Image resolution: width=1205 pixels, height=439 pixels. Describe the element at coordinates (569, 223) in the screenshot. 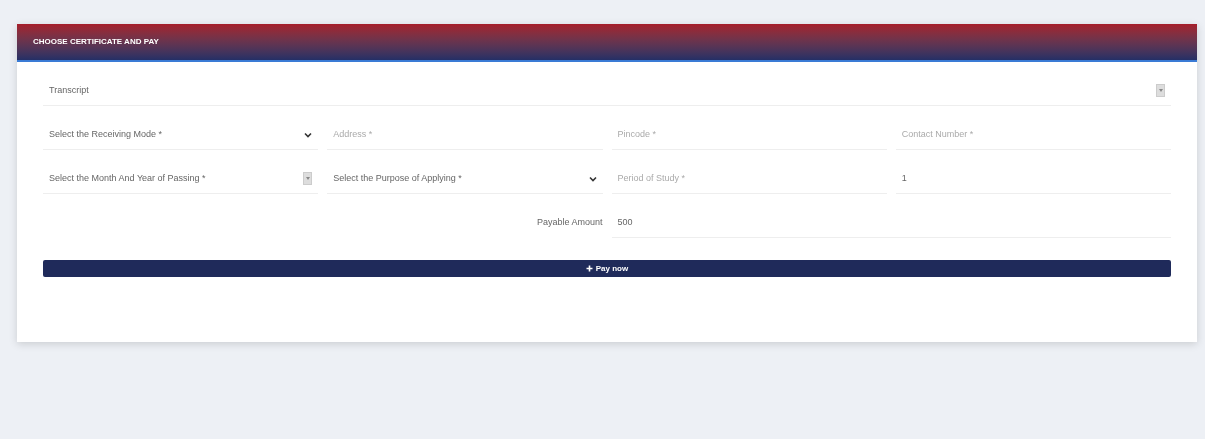

I see `field-label: Payable Amount` at that location.